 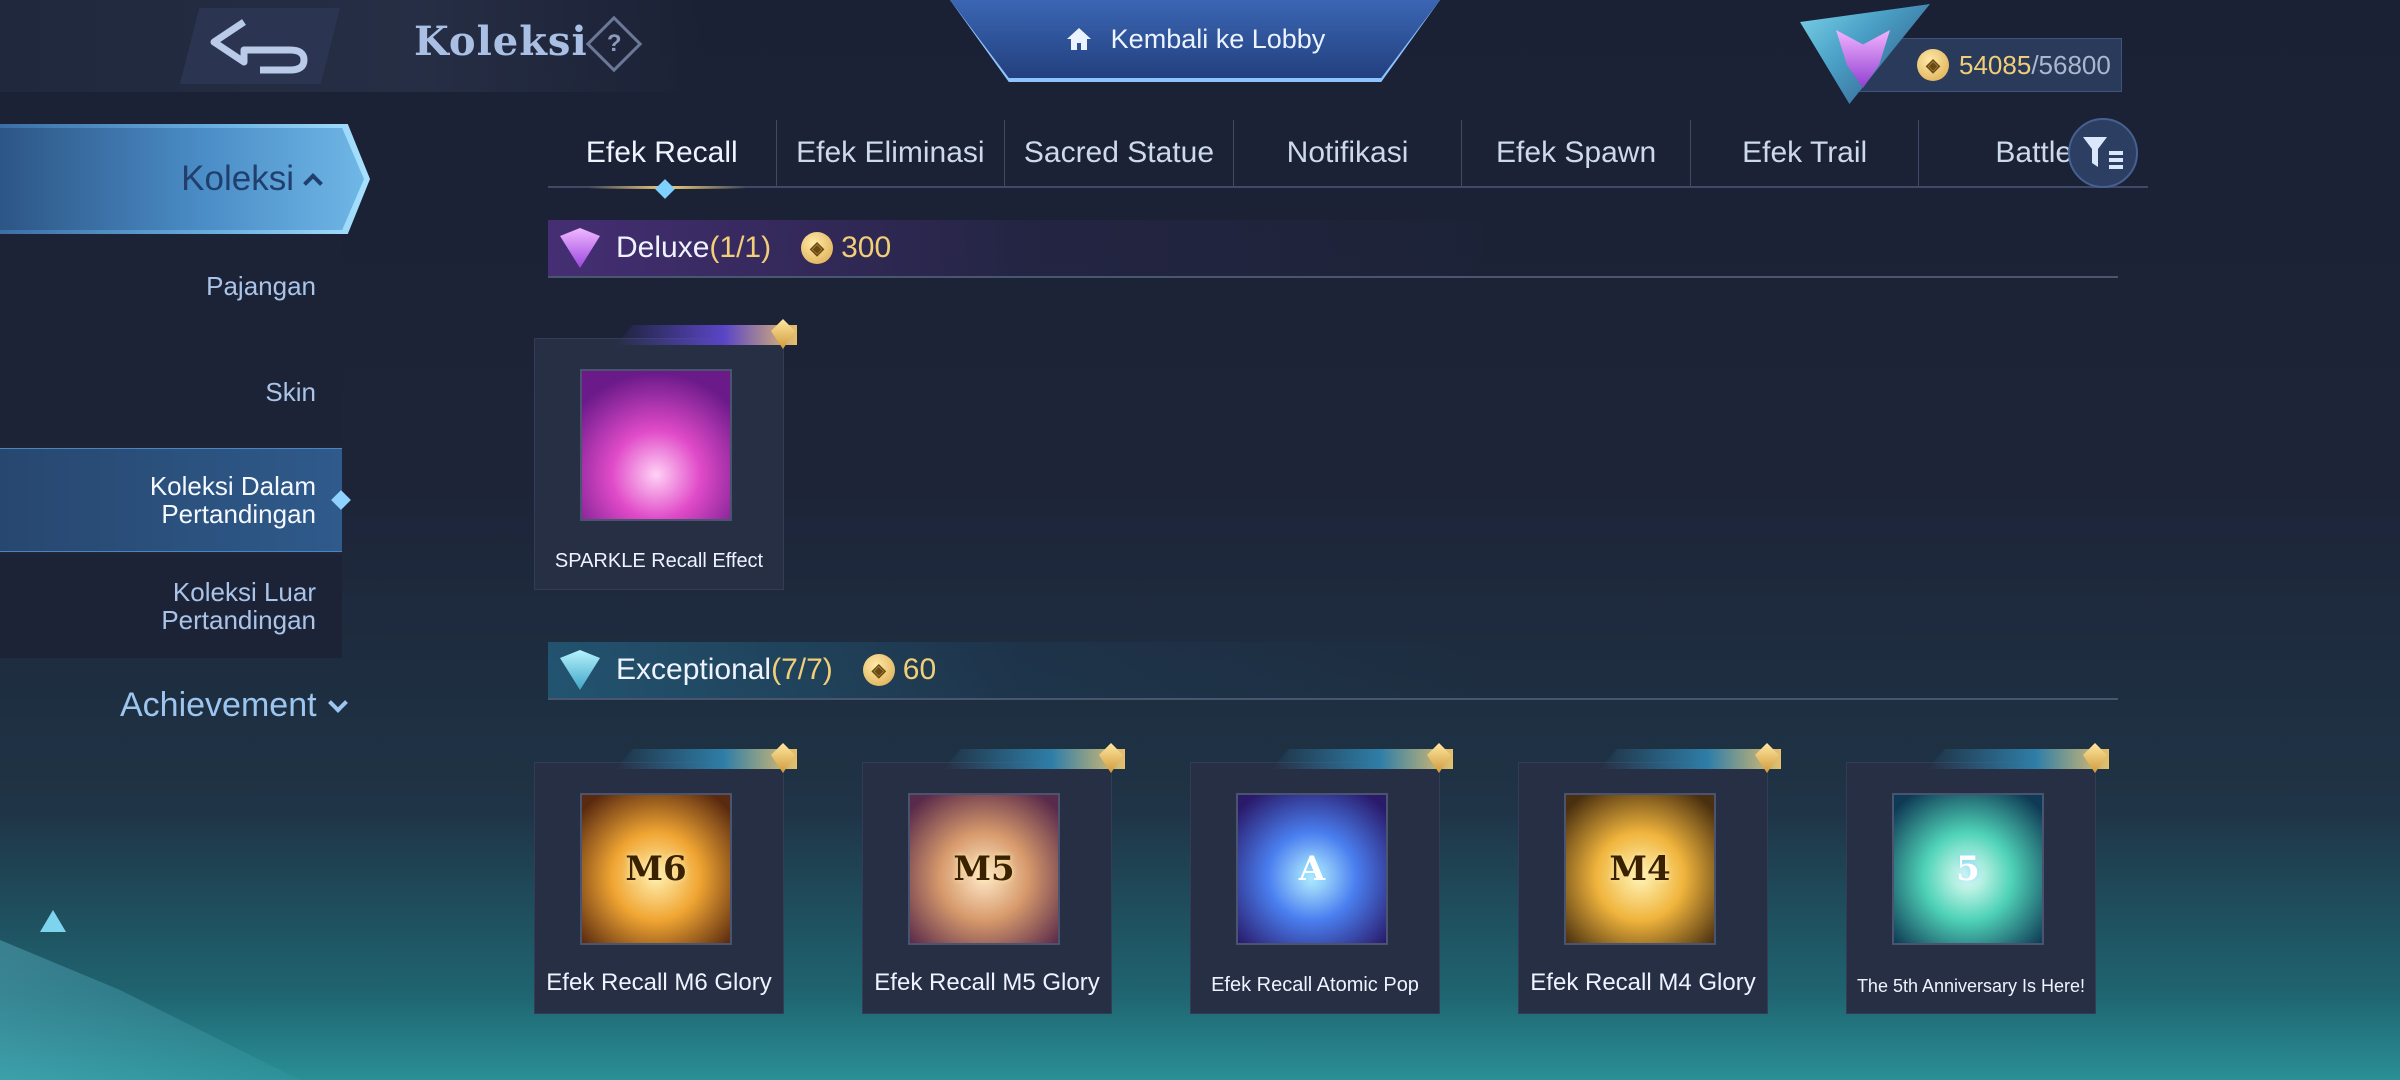 I want to click on section-points: ◈ 300, so click(x=846, y=248).